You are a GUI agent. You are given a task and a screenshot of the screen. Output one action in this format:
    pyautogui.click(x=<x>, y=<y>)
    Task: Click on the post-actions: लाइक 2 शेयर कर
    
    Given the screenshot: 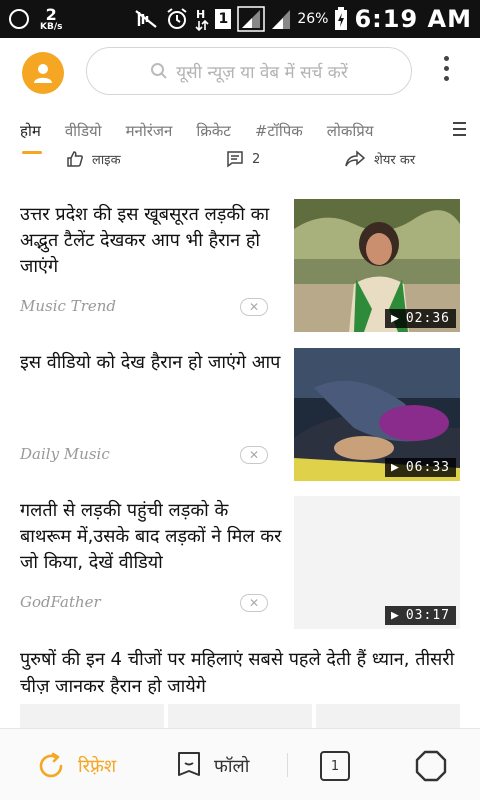 What is the action you would take?
    pyautogui.click(x=240, y=162)
    